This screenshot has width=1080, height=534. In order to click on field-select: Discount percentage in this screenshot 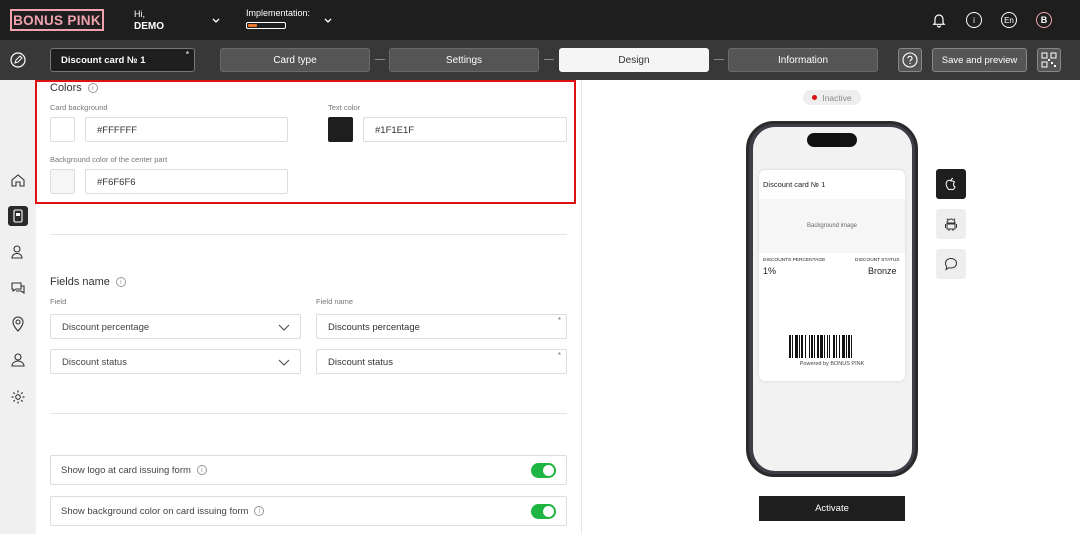, I will do `click(175, 326)`.